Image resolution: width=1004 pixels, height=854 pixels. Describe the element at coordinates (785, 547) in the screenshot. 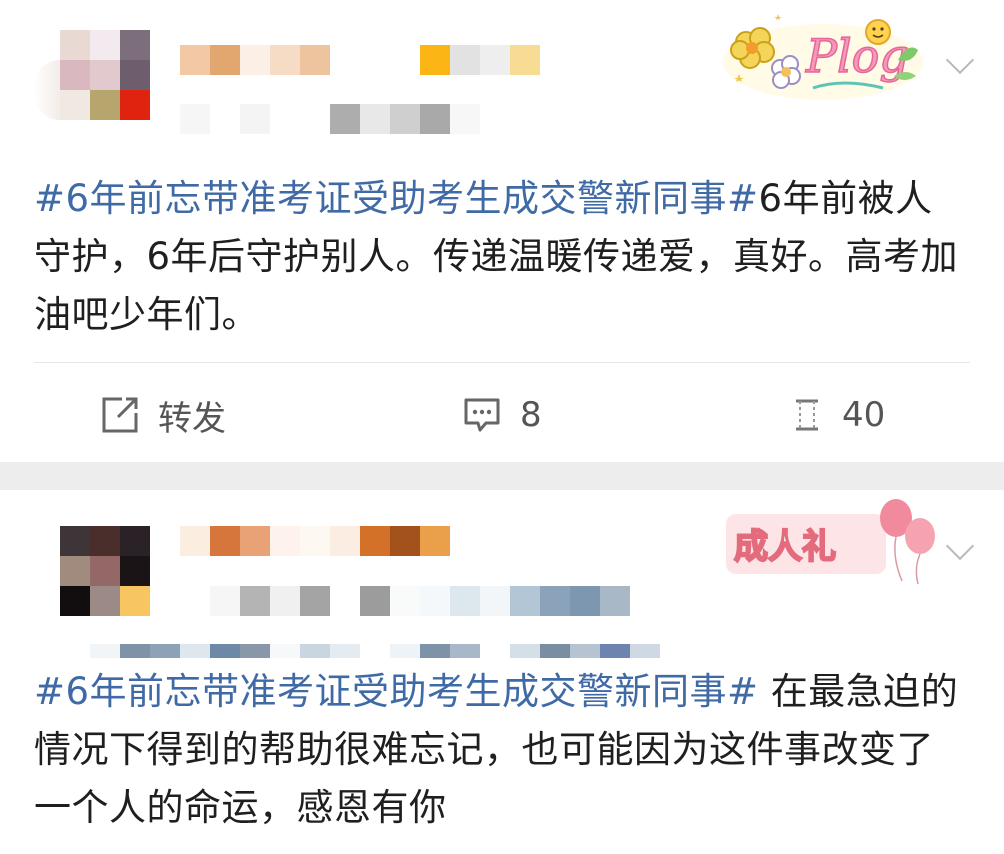

I see `sticker-text: 成人礼` at that location.